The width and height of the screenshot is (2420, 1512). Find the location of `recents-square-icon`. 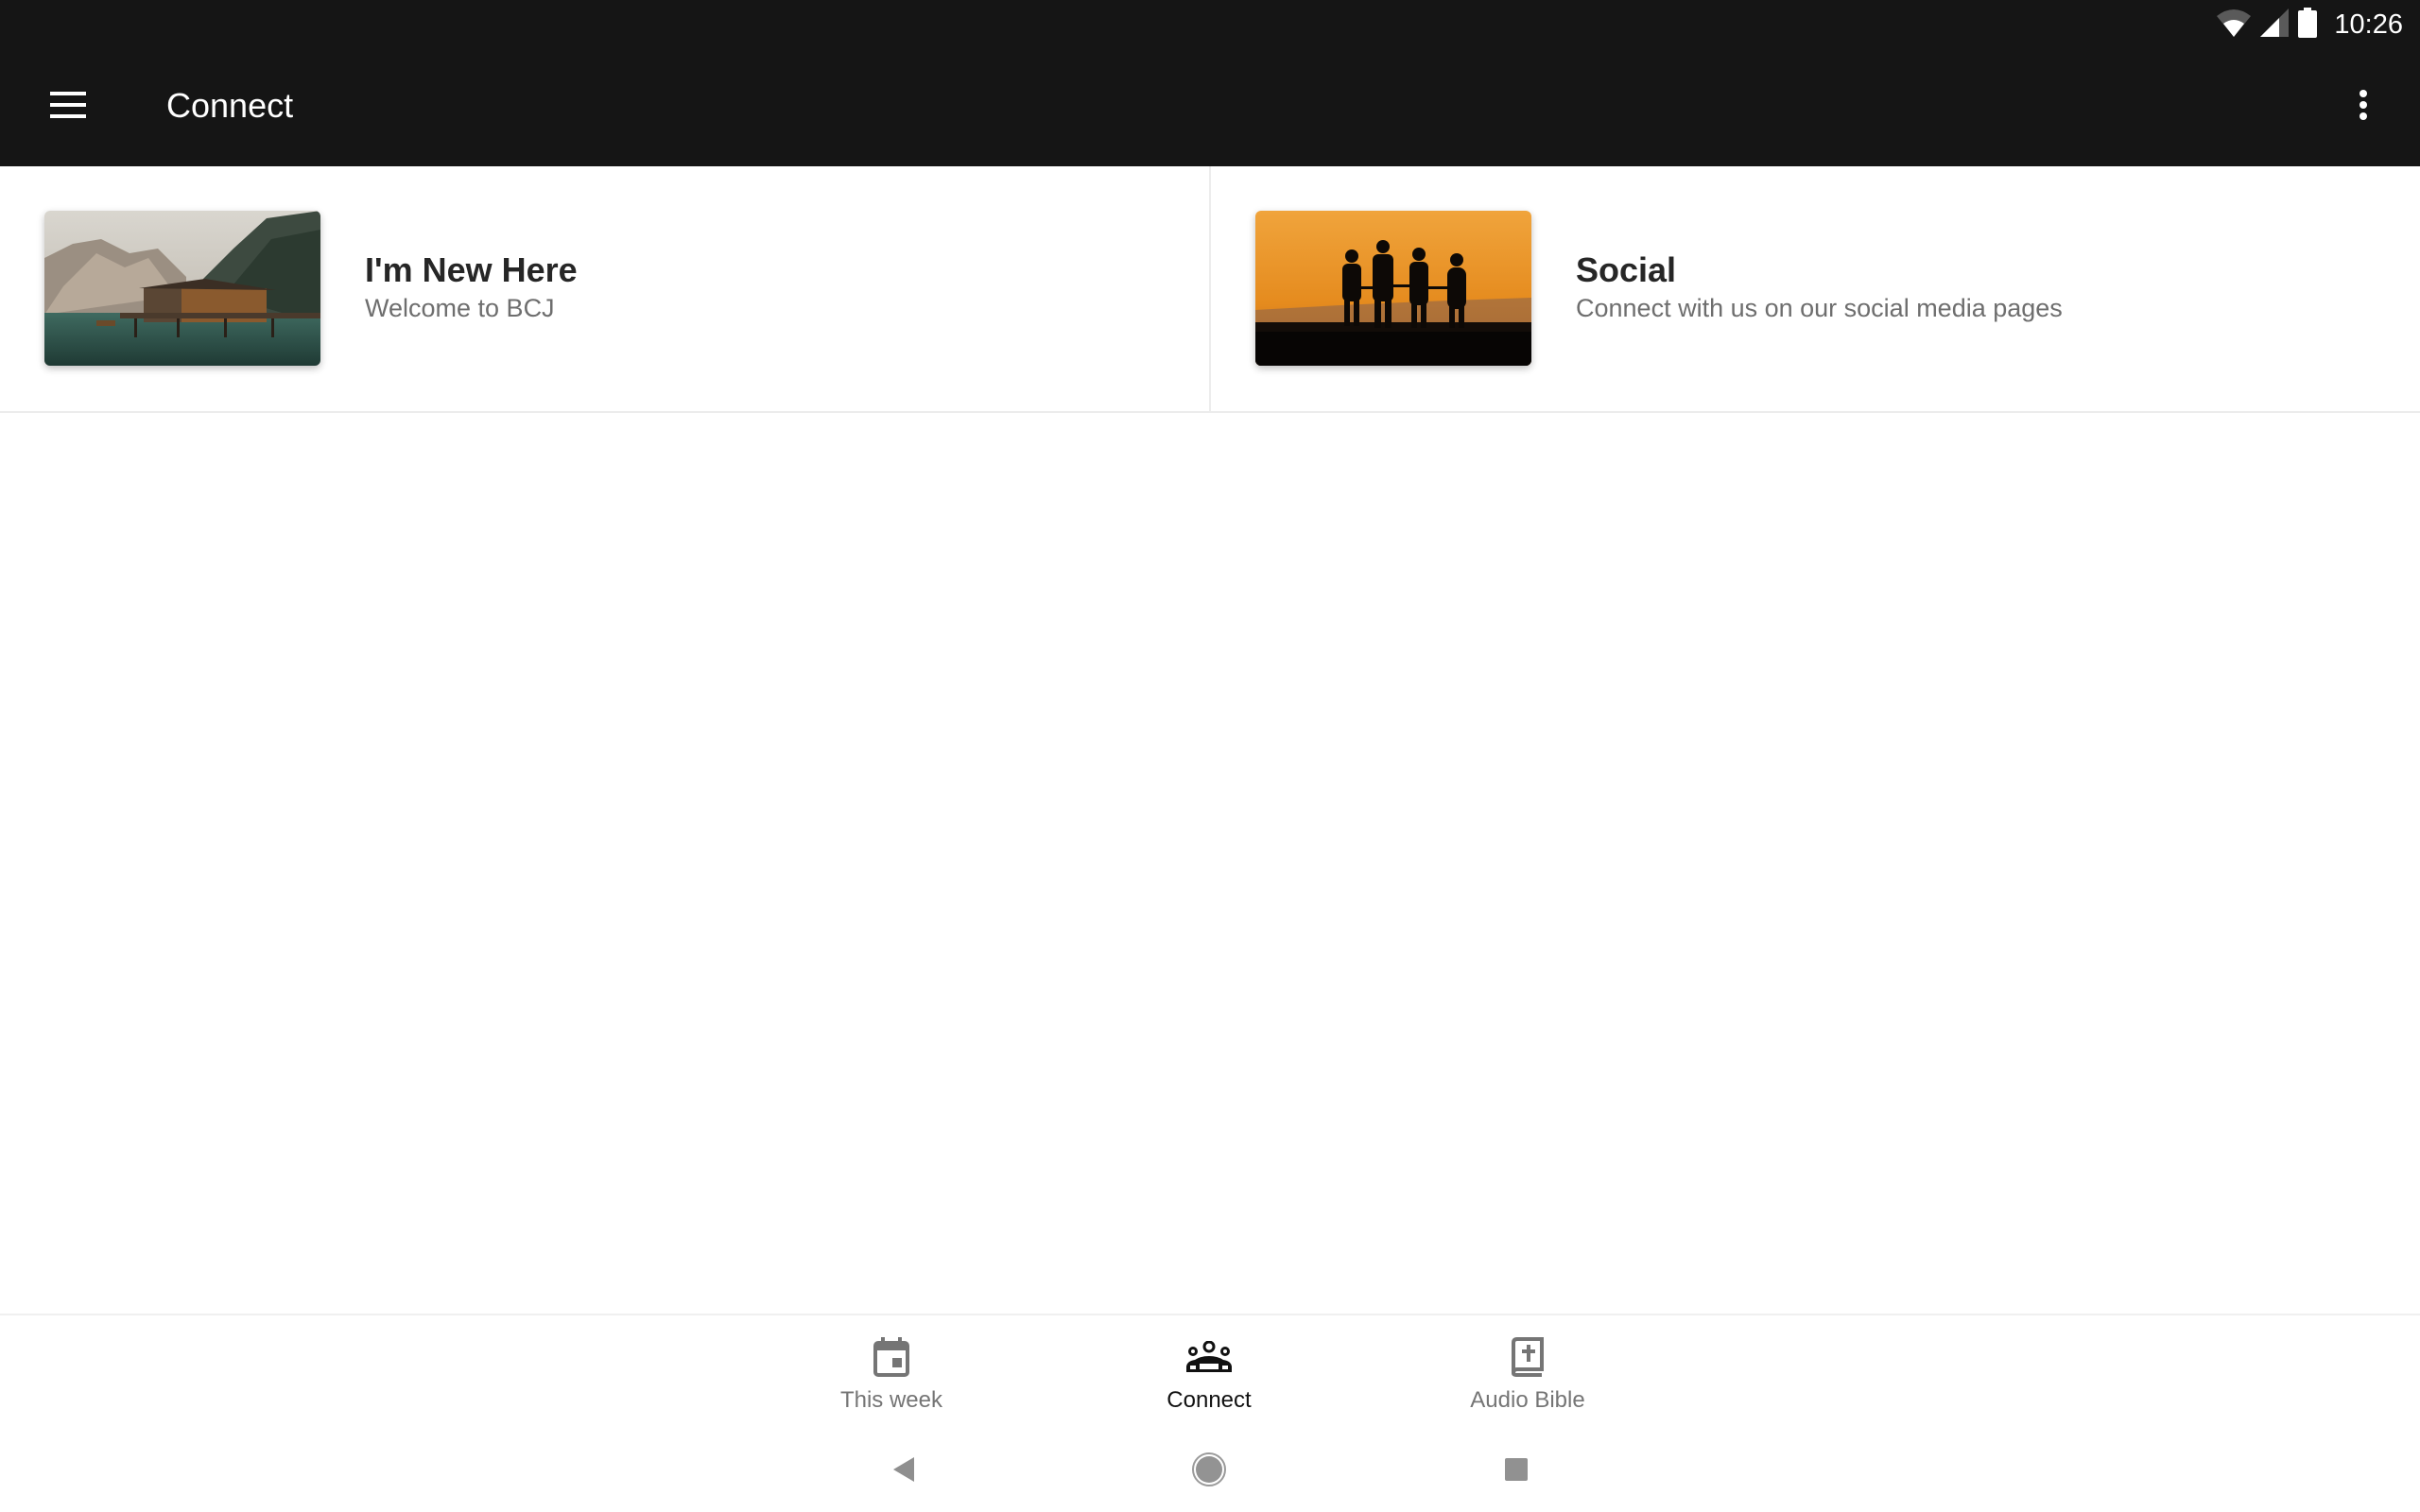

recents-square-icon is located at coordinates (1516, 1471).